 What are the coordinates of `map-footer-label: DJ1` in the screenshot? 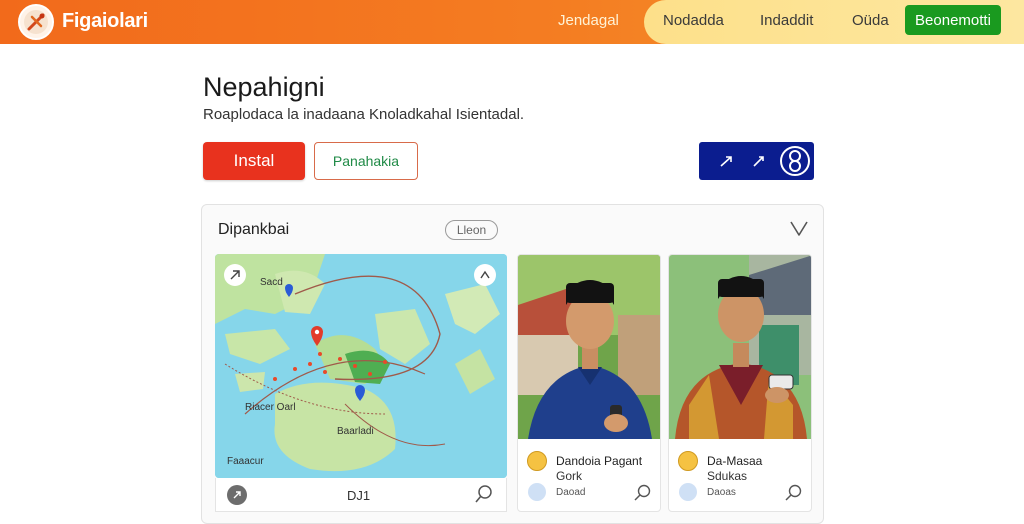 It's located at (359, 495).